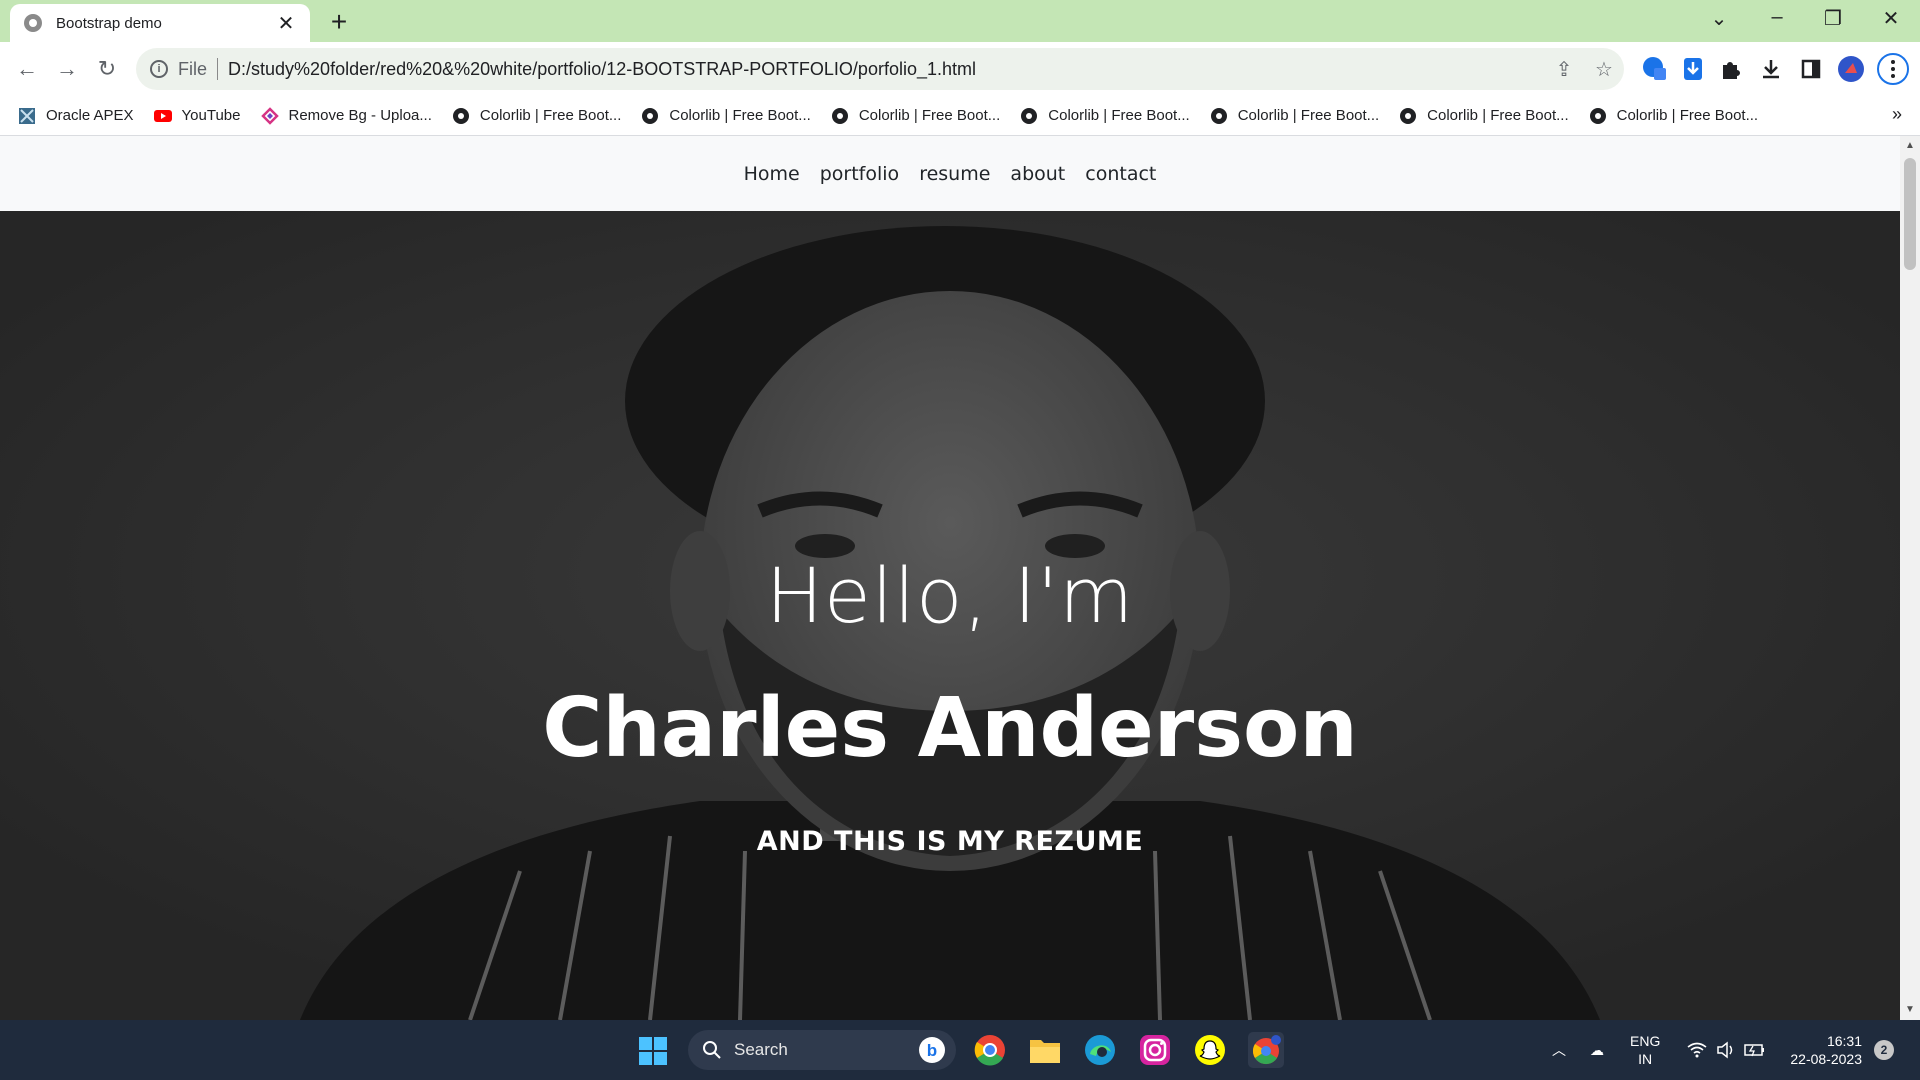 The height and width of the screenshot is (1080, 1920). I want to click on nav-link-resume: resume, so click(954, 174).